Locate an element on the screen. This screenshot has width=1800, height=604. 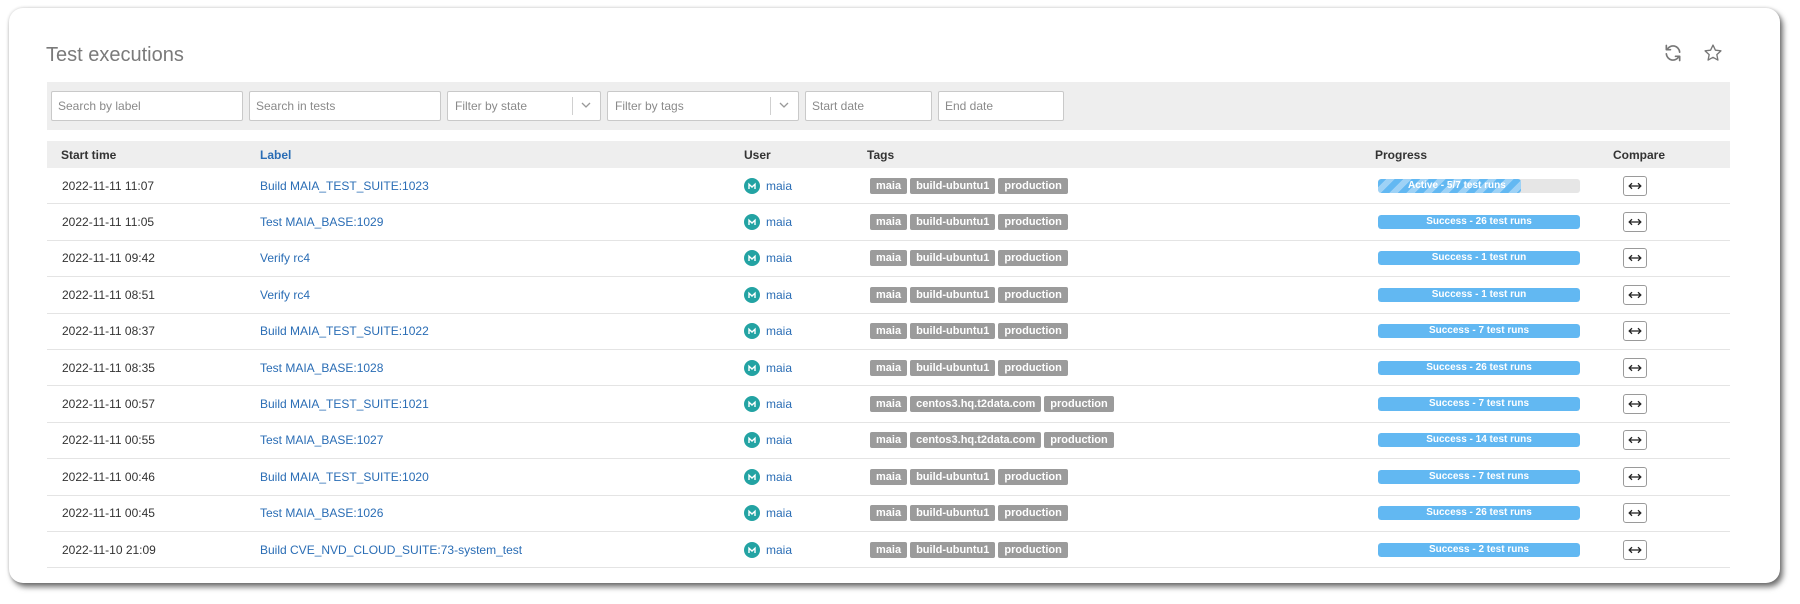
refresh-icon is located at coordinates (1673, 53).